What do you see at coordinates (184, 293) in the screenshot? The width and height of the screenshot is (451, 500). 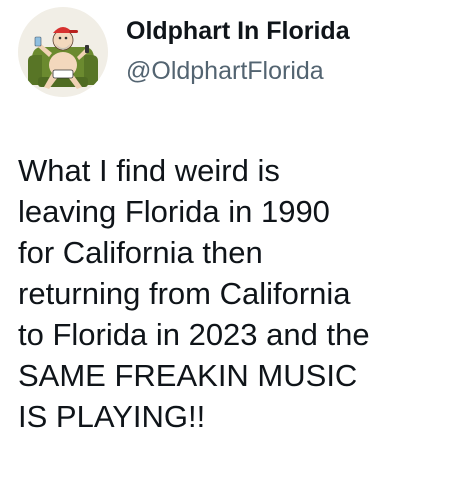 I see `tweet-text-line: returning from California` at bounding box center [184, 293].